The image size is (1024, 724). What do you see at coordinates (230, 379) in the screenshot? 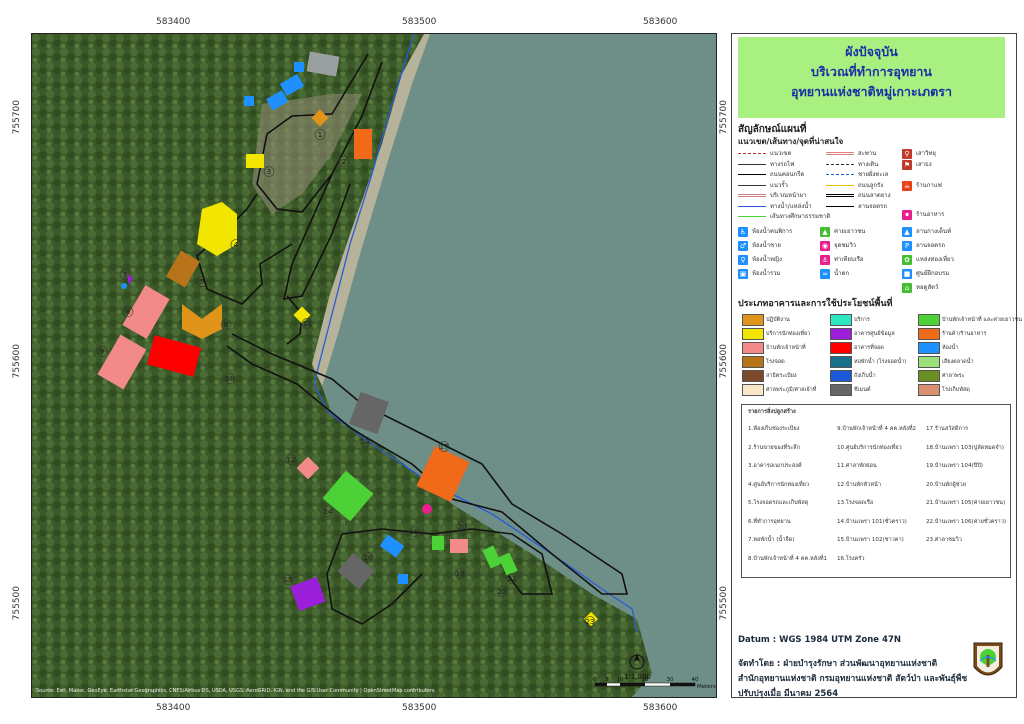
I see `building-label: 10` at bounding box center [230, 379].